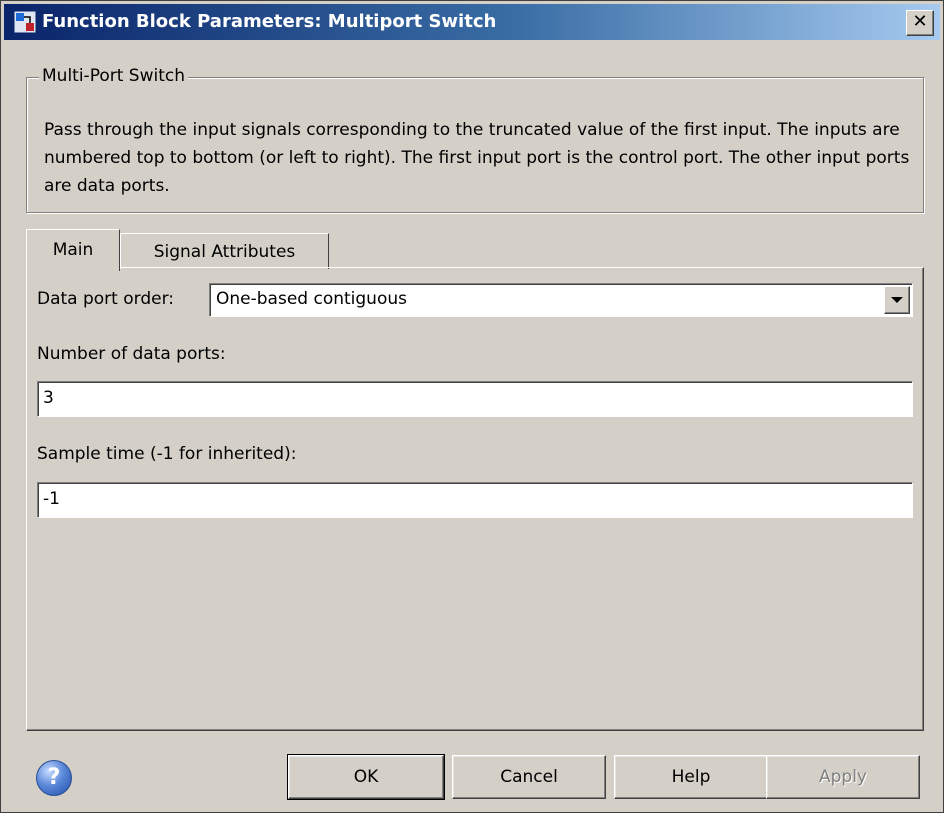 This screenshot has width=944, height=813. Describe the element at coordinates (73, 250) in the screenshot. I see `tab-main: Main` at that location.